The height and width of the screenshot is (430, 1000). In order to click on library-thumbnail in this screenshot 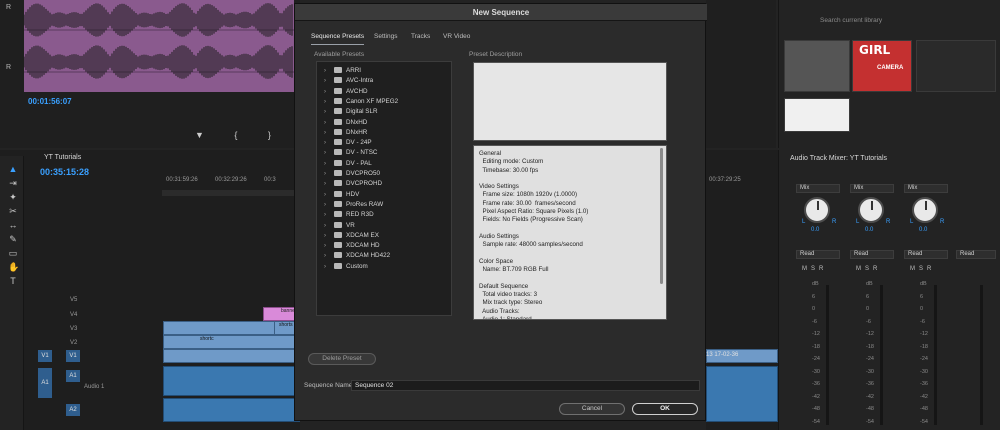, I will do `click(817, 66)`.